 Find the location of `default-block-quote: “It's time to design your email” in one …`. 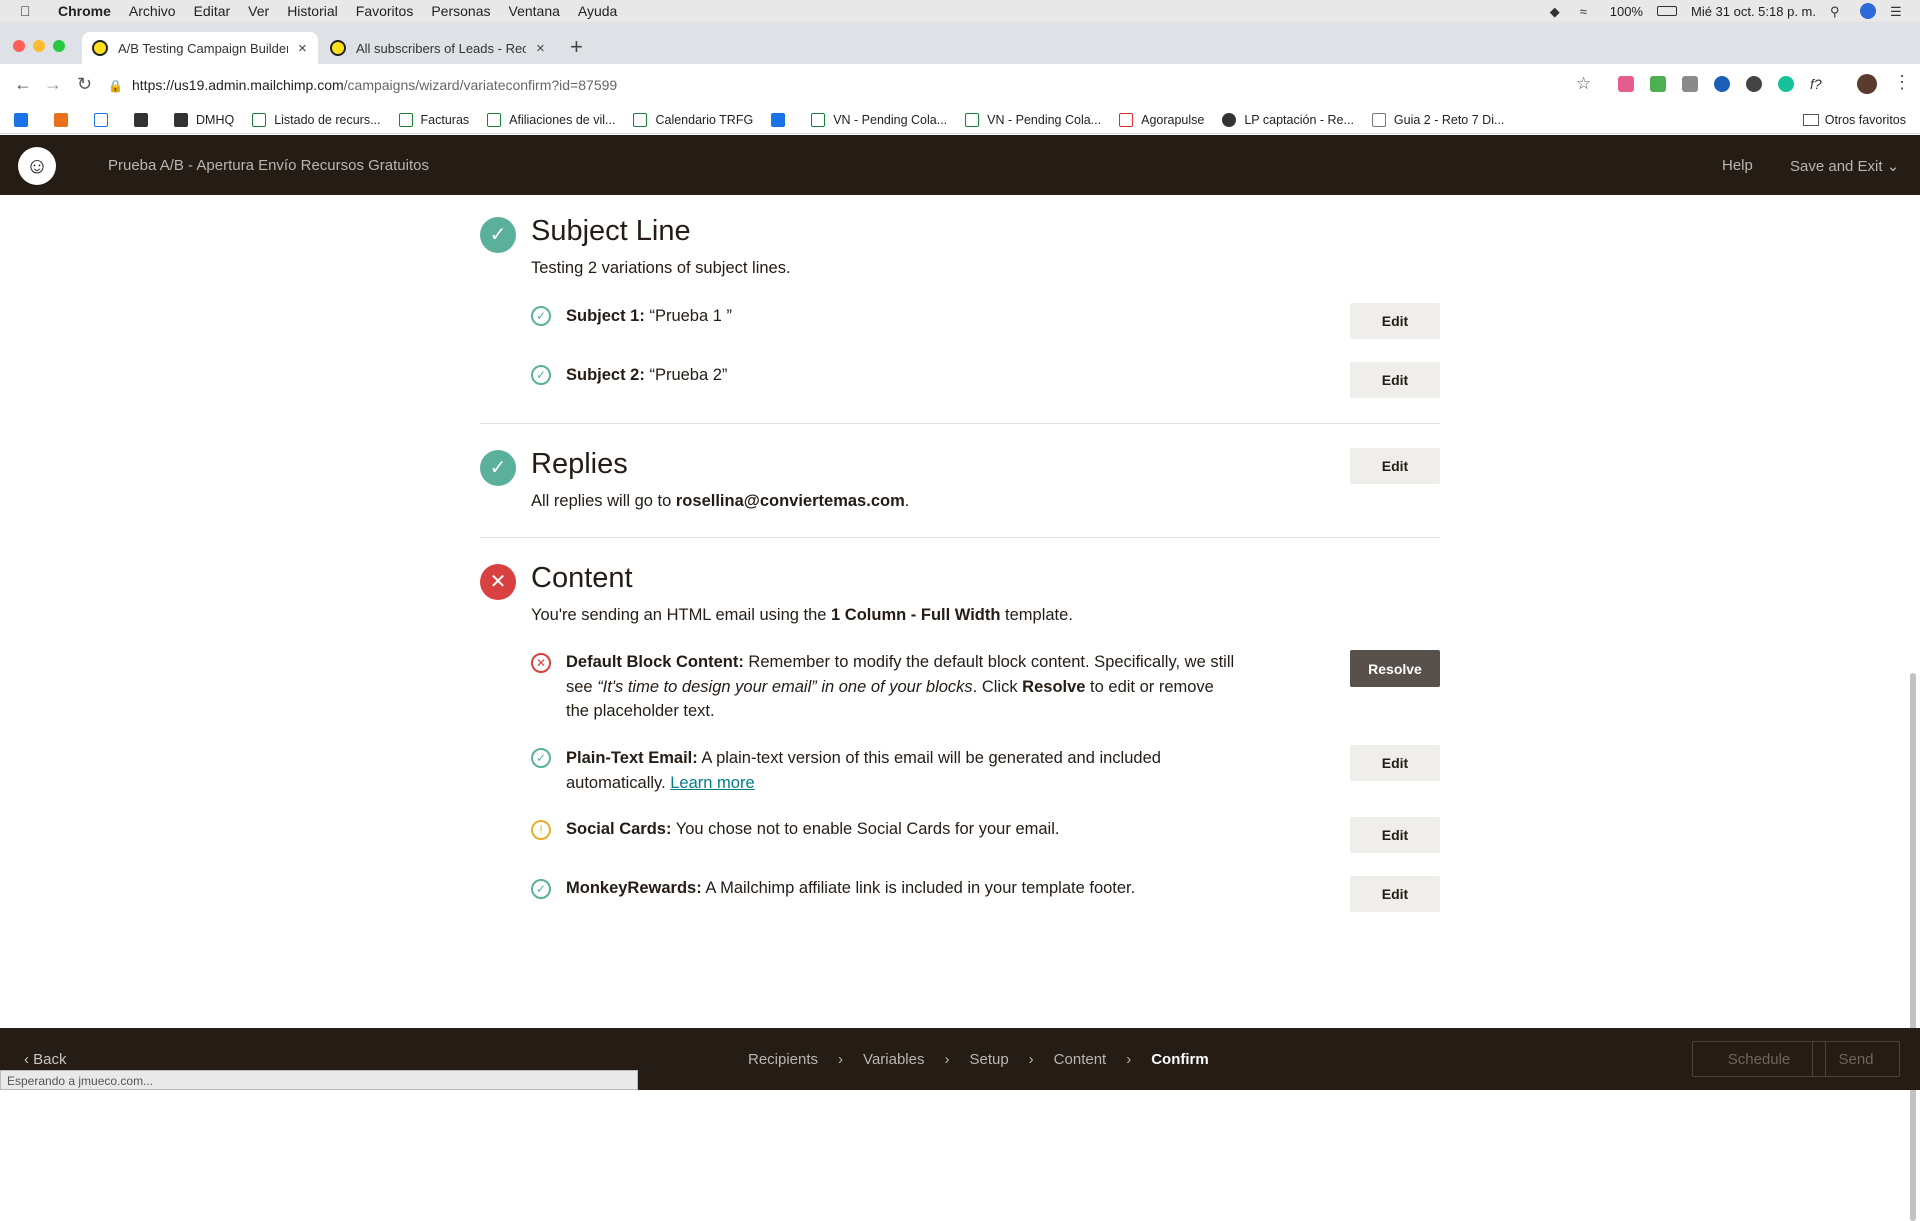

default-block-quote: “It's time to design your email” in one … is located at coordinates (785, 686).